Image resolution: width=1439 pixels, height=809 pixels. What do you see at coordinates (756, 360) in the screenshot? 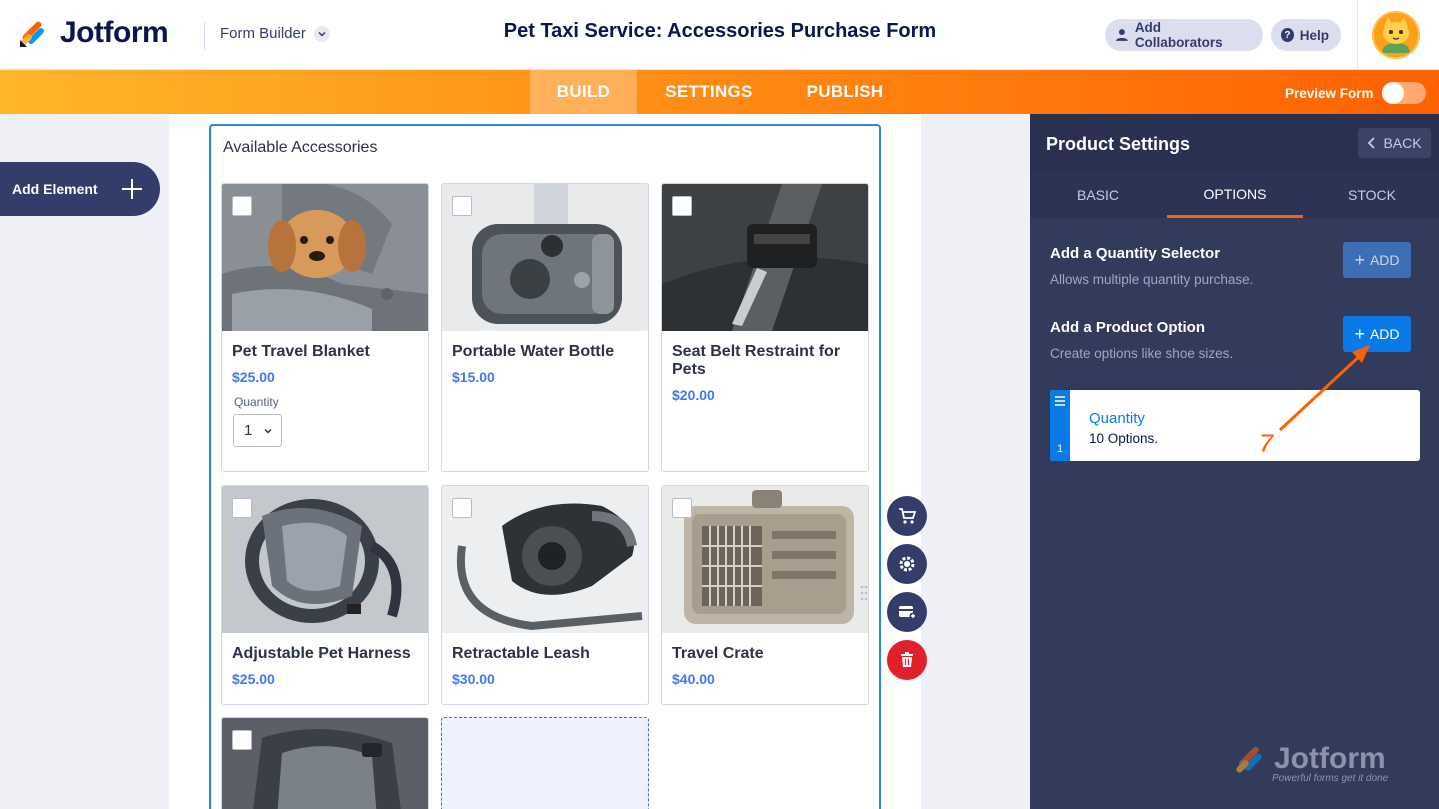
I see `product-name: Seat Belt Restraint for Pets` at bounding box center [756, 360].